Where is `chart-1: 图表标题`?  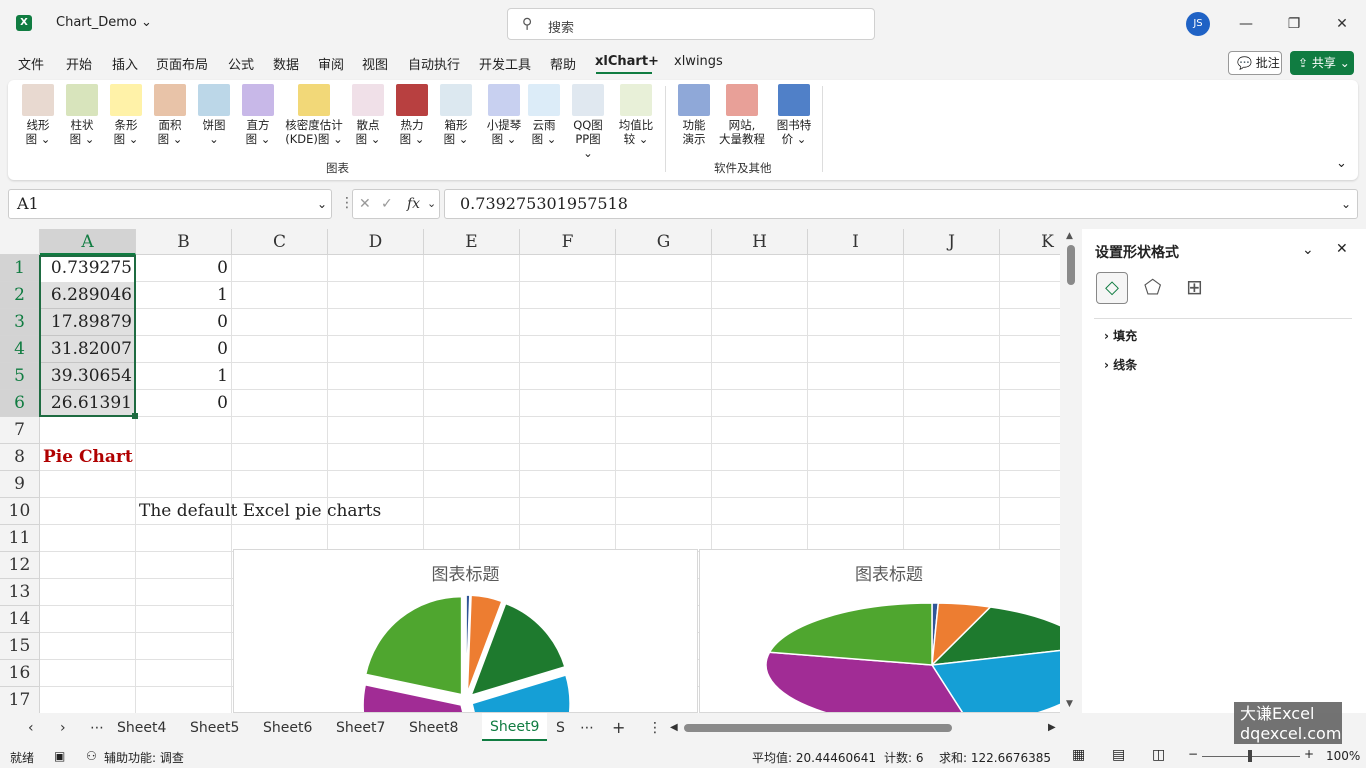
chart-1: 图表标题 is located at coordinates (879, 631).